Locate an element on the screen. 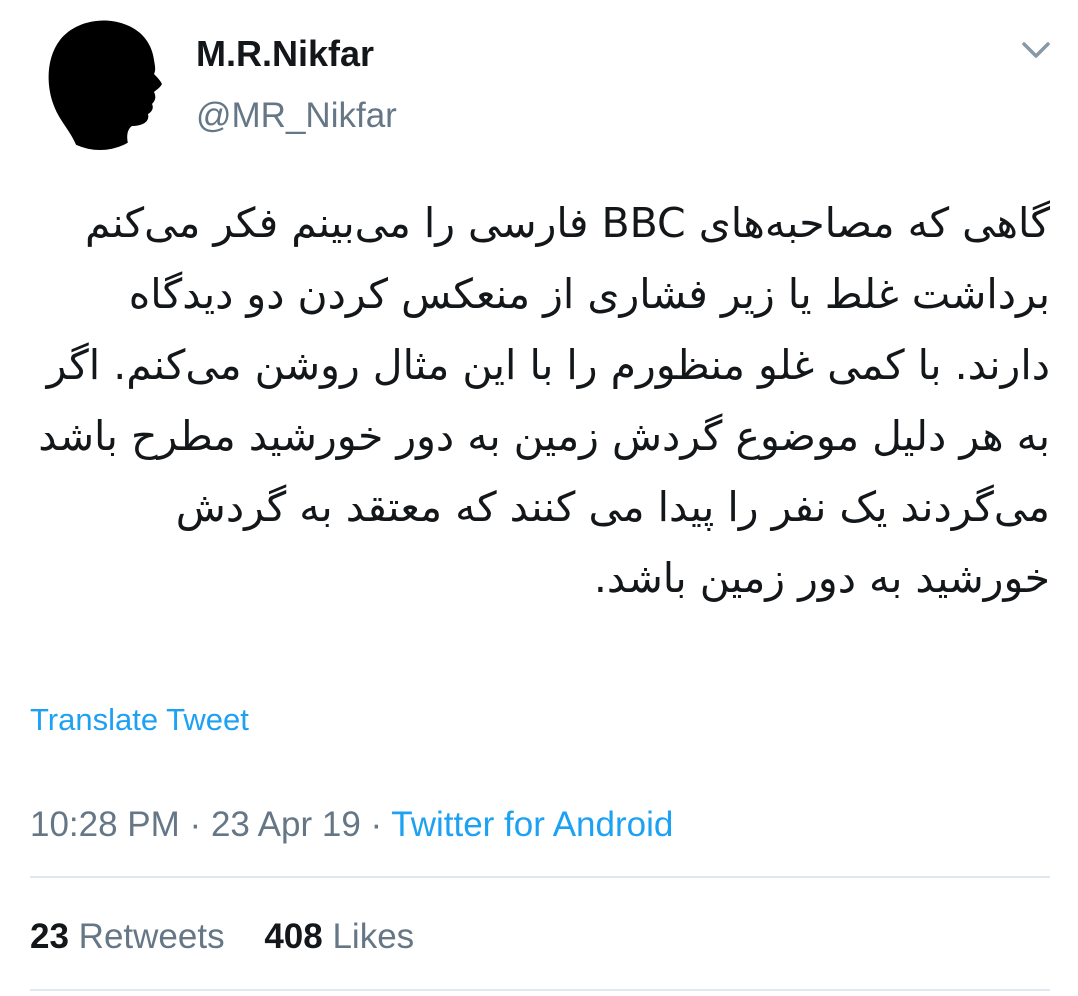 Image resolution: width=1078 pixels, height=996 pixels. tweet-menu-button is located at coordinates (1036, 50).